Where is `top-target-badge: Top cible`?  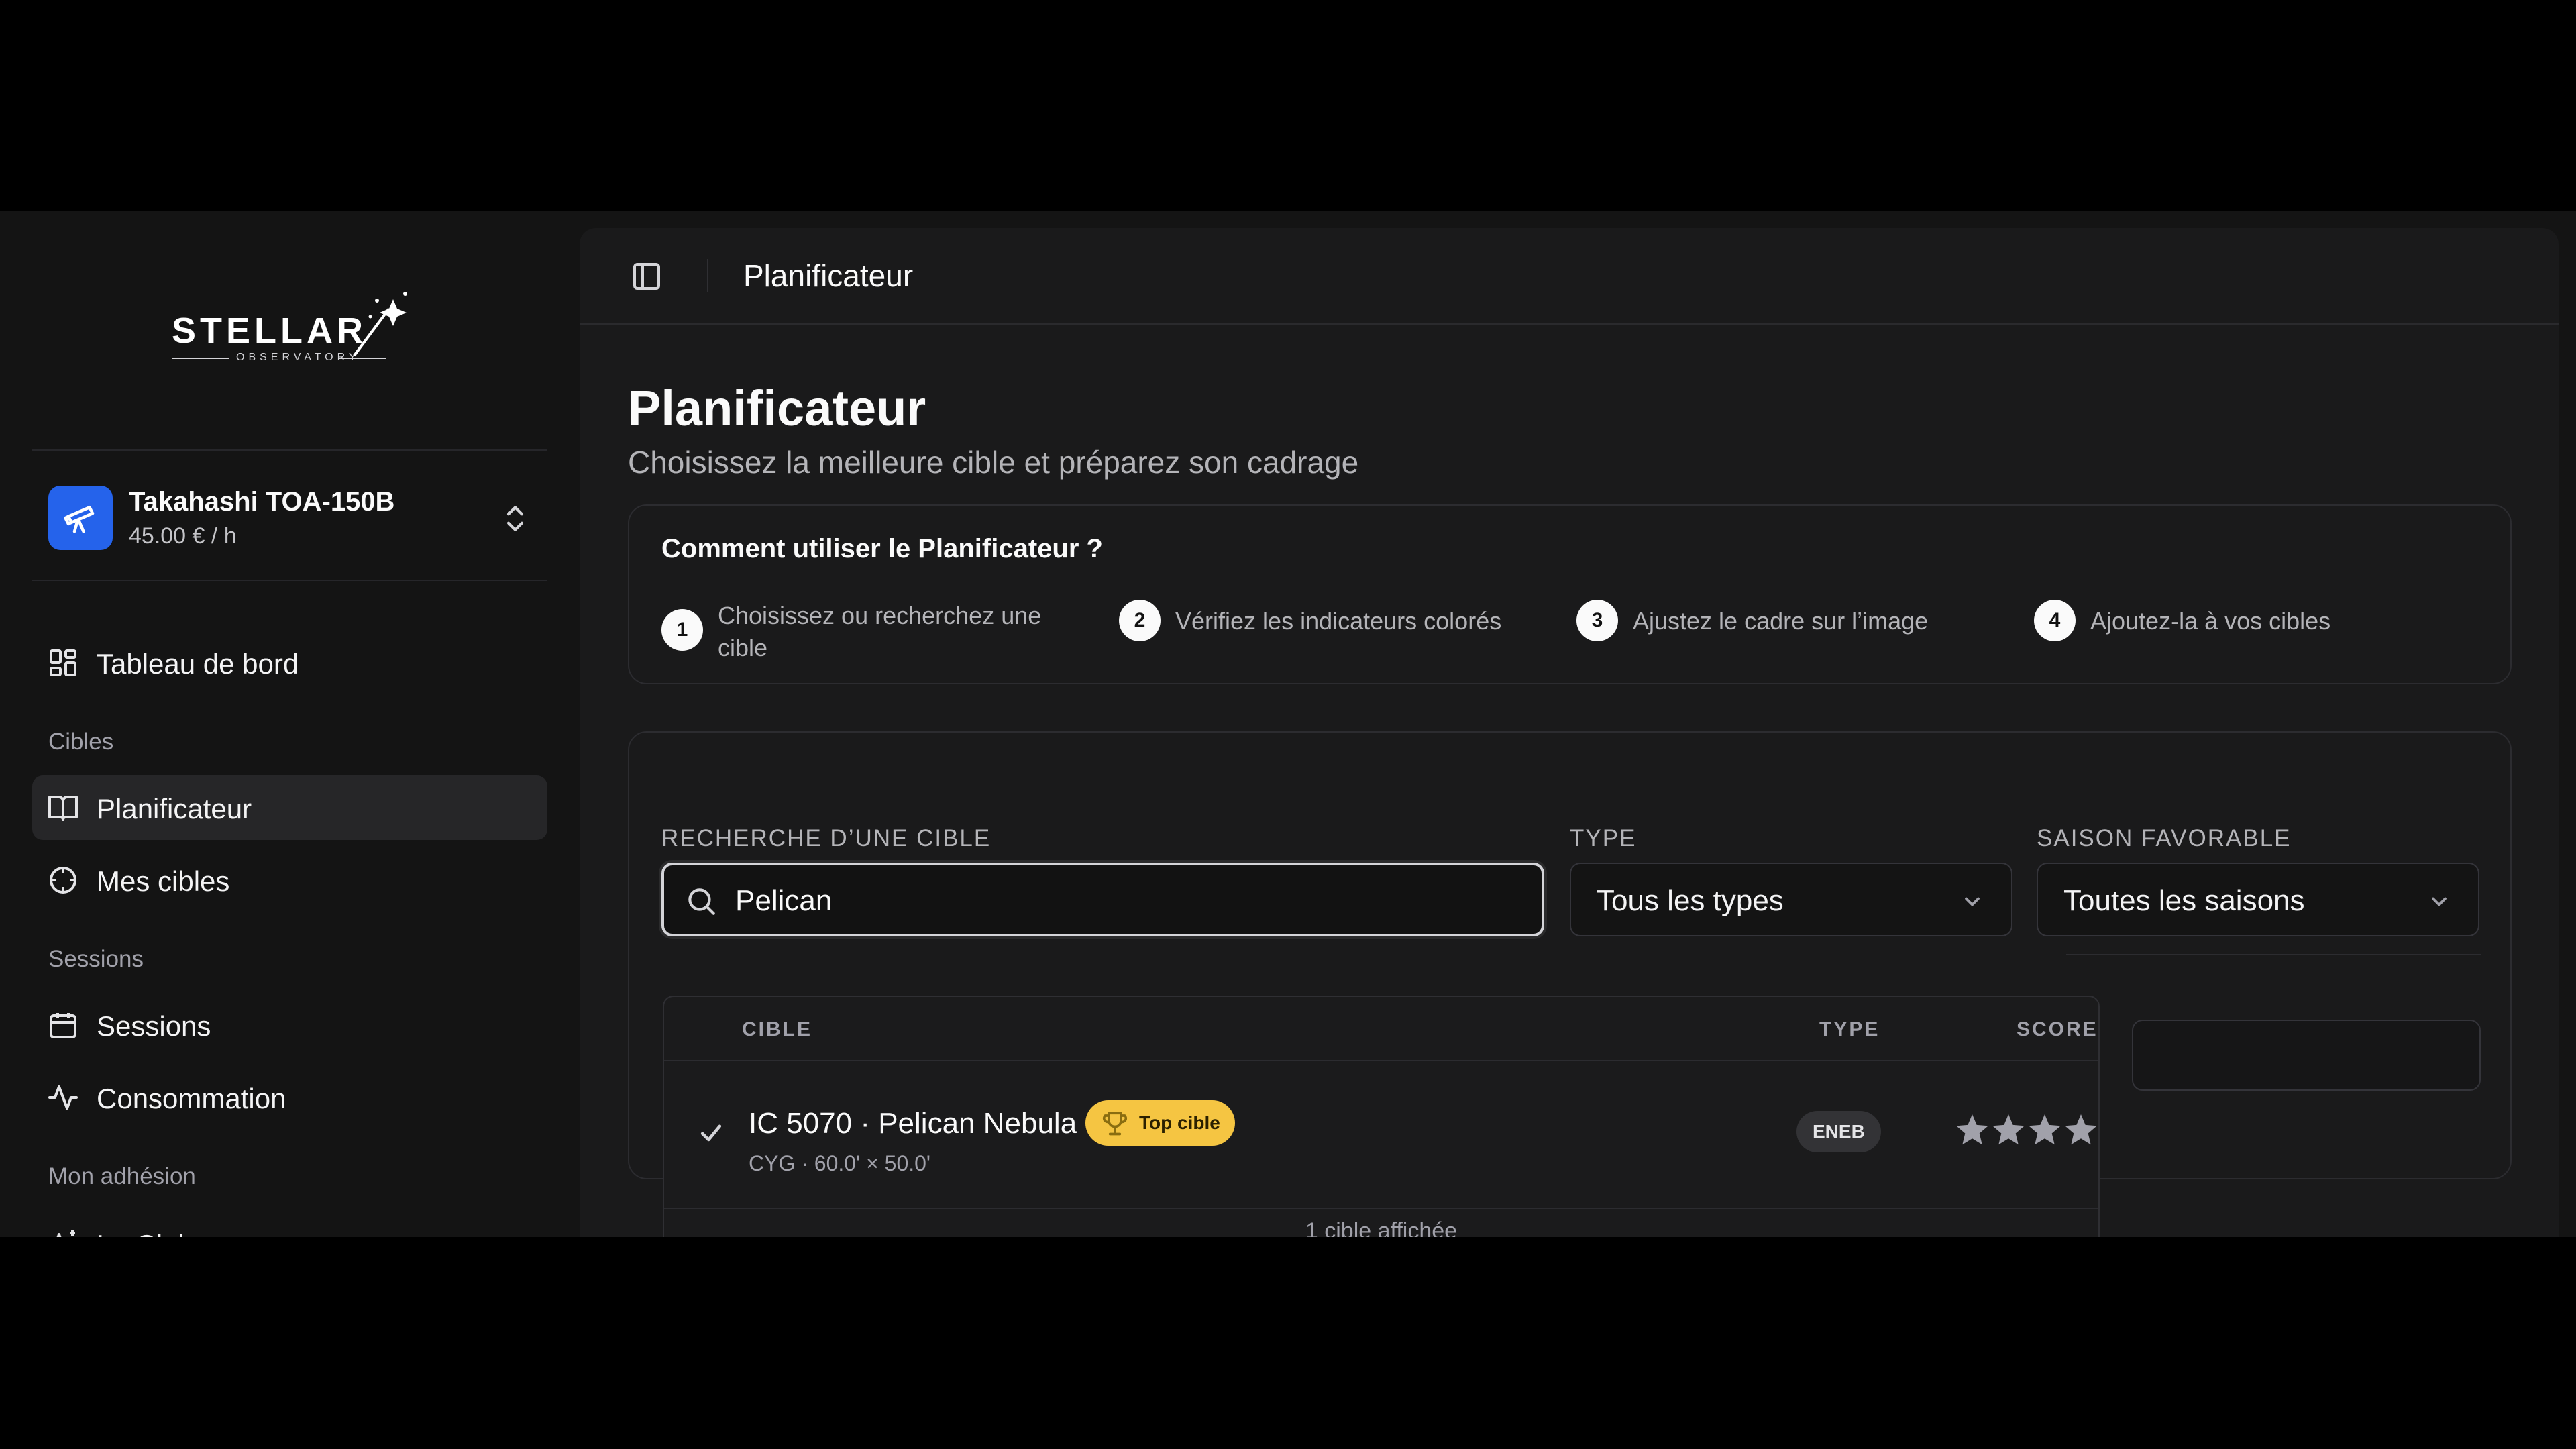 top-target-badge: Top cible is located at coordinates (1160, 1123).